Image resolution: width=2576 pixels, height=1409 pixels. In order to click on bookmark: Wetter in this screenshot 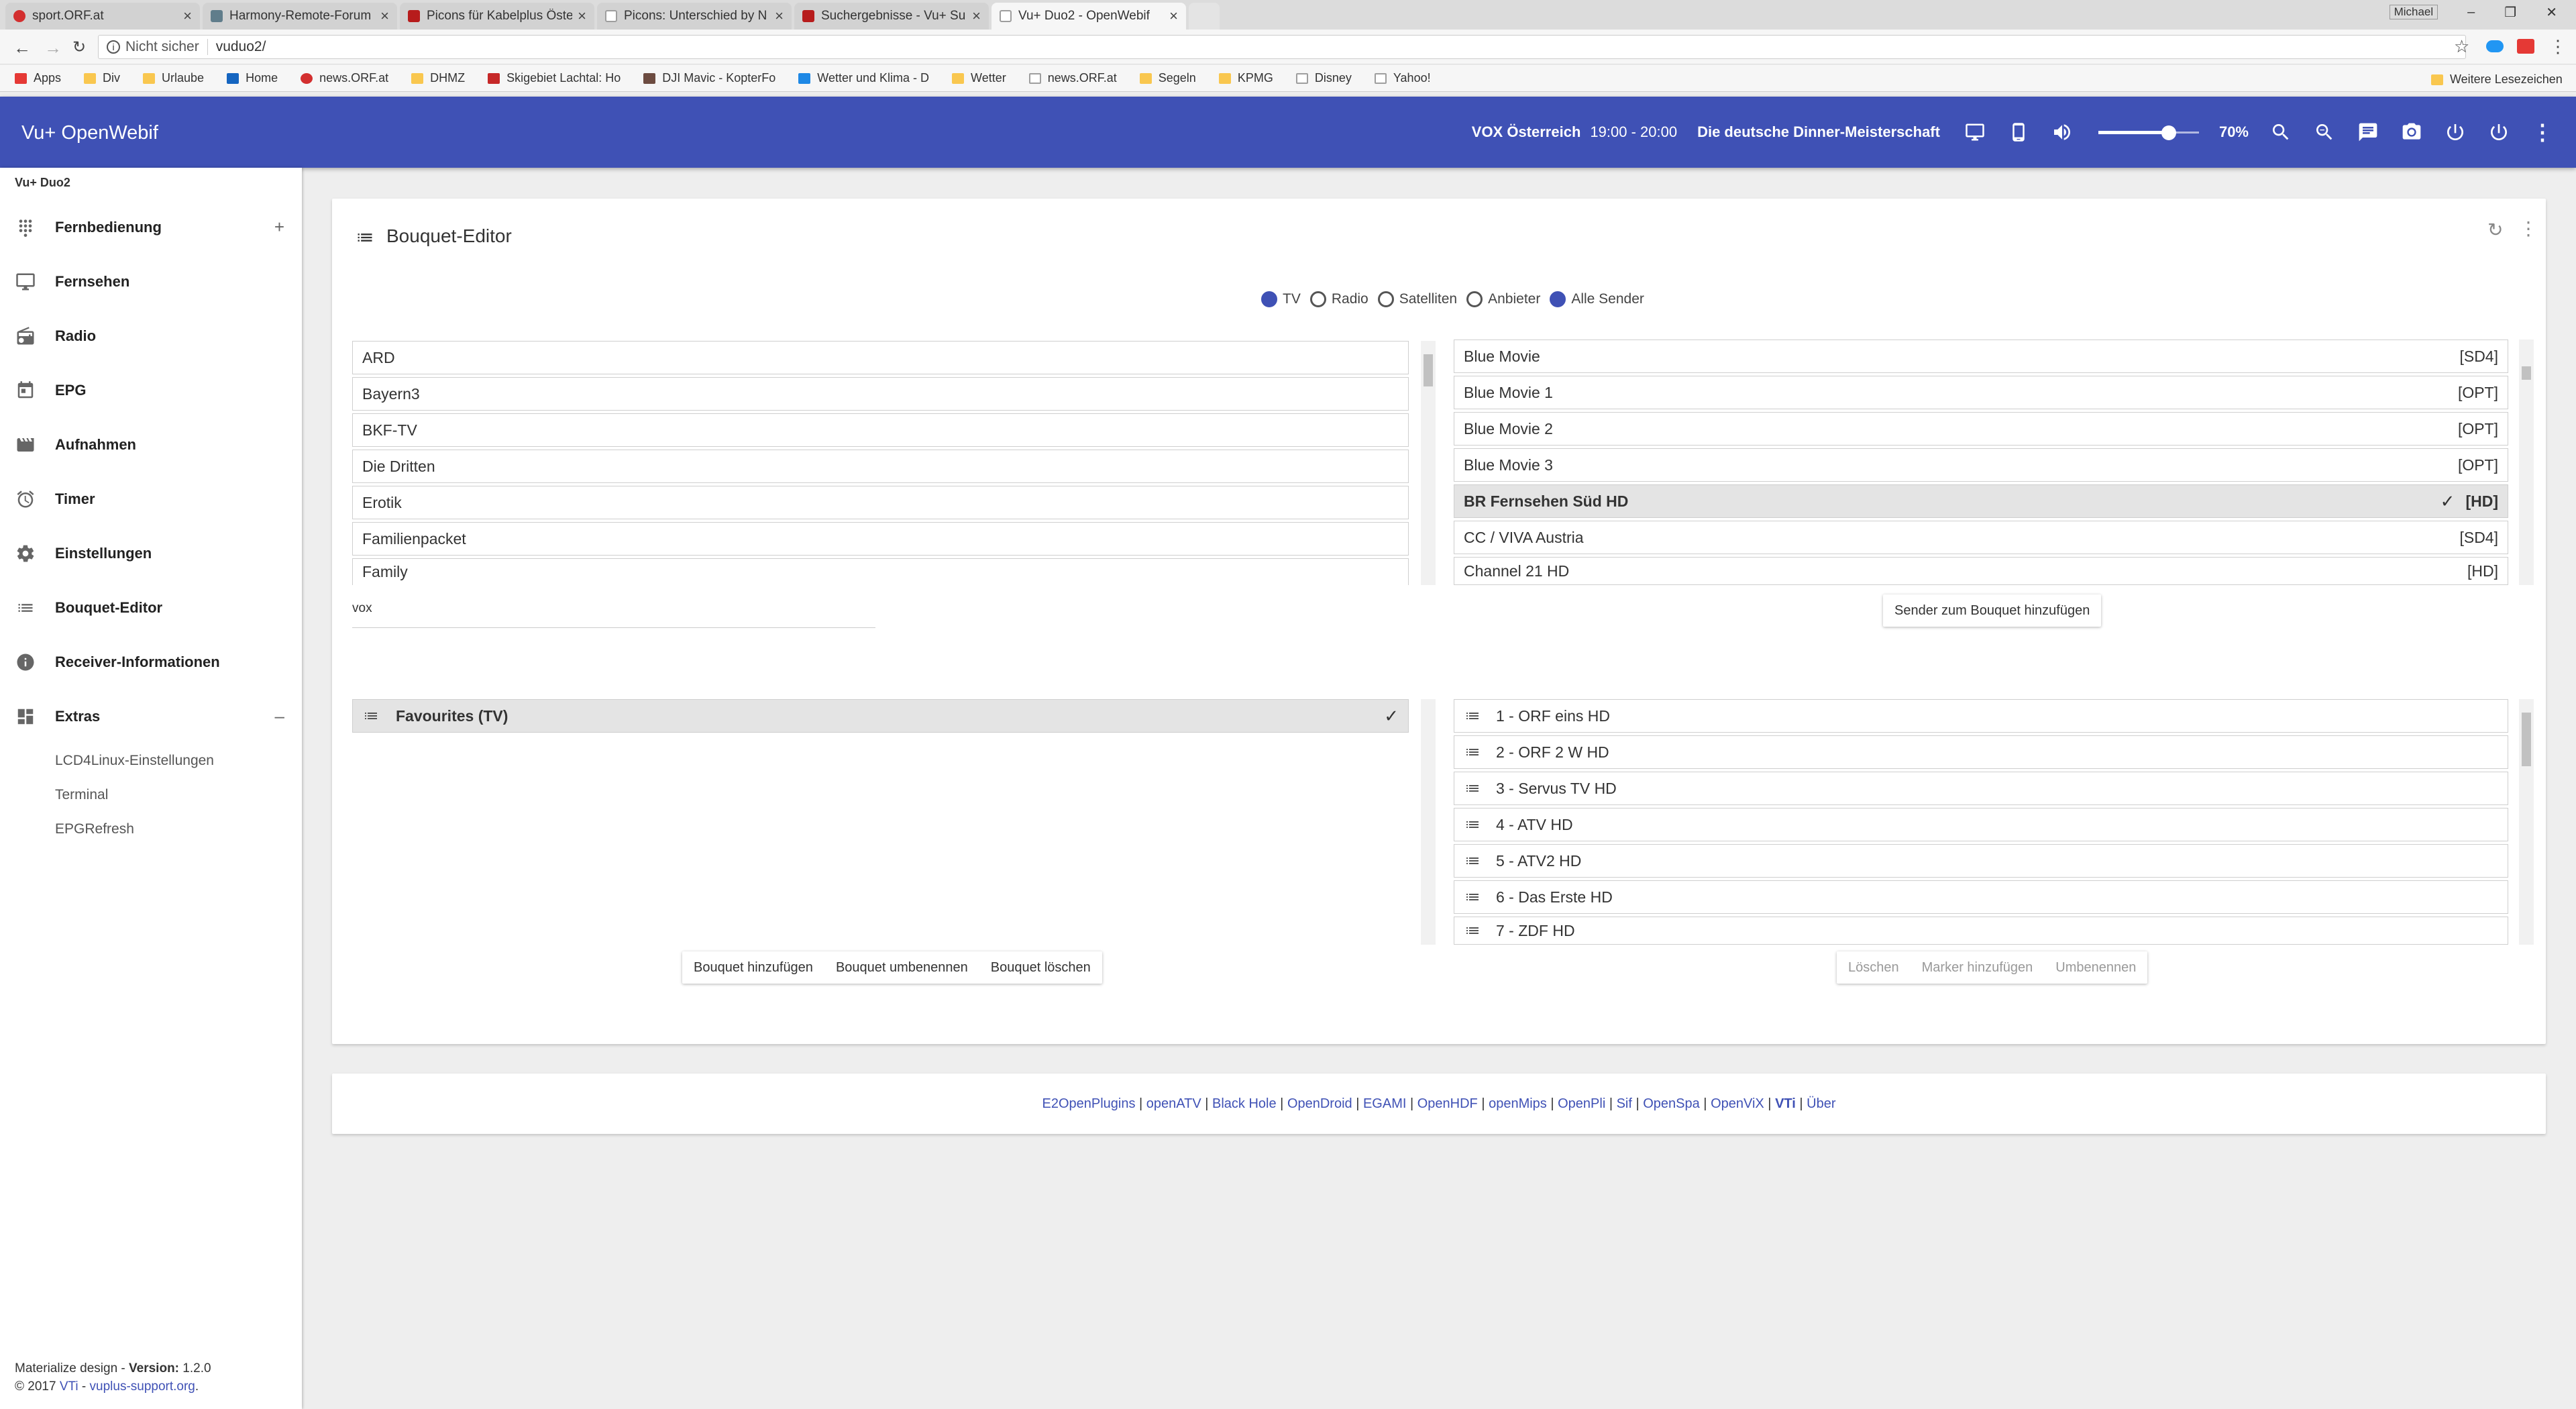, I will do `click(979, 78)`.